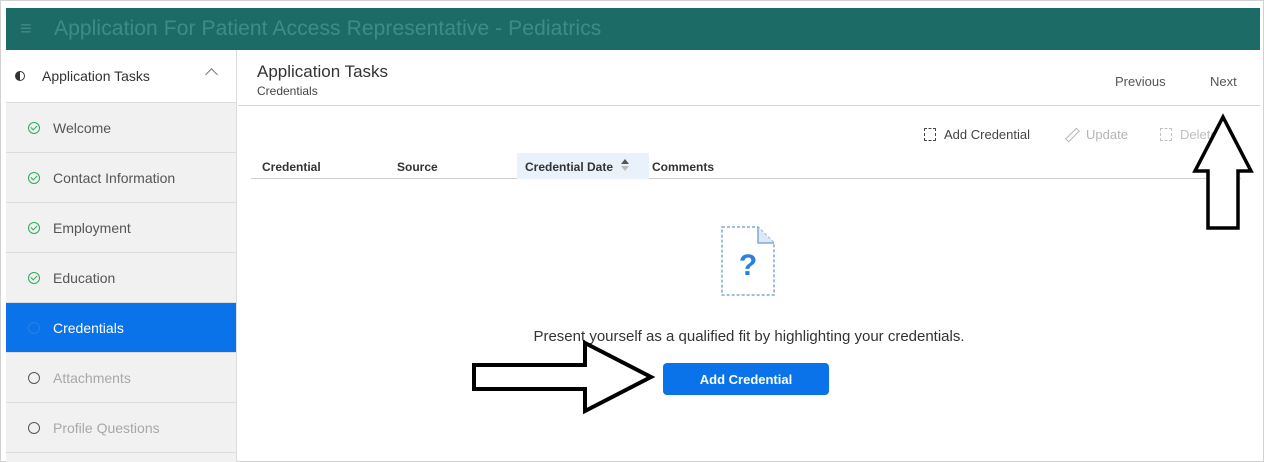  Describe the element at coordinates (96, 76) in the screenshot. I see `sidebar-section-label: Application Tasks` at that location.